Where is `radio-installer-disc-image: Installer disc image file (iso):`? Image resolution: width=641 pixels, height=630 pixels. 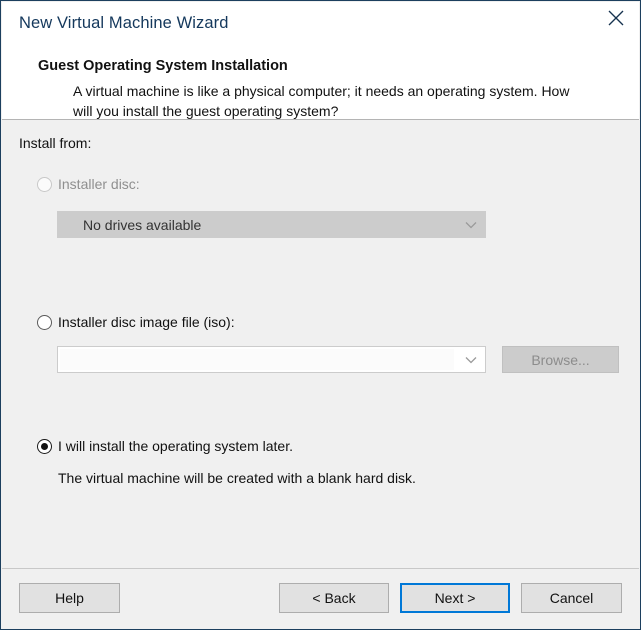
radio-installer-disc-image: Installer disc image file (iso): is located at coordinates (136, 322).